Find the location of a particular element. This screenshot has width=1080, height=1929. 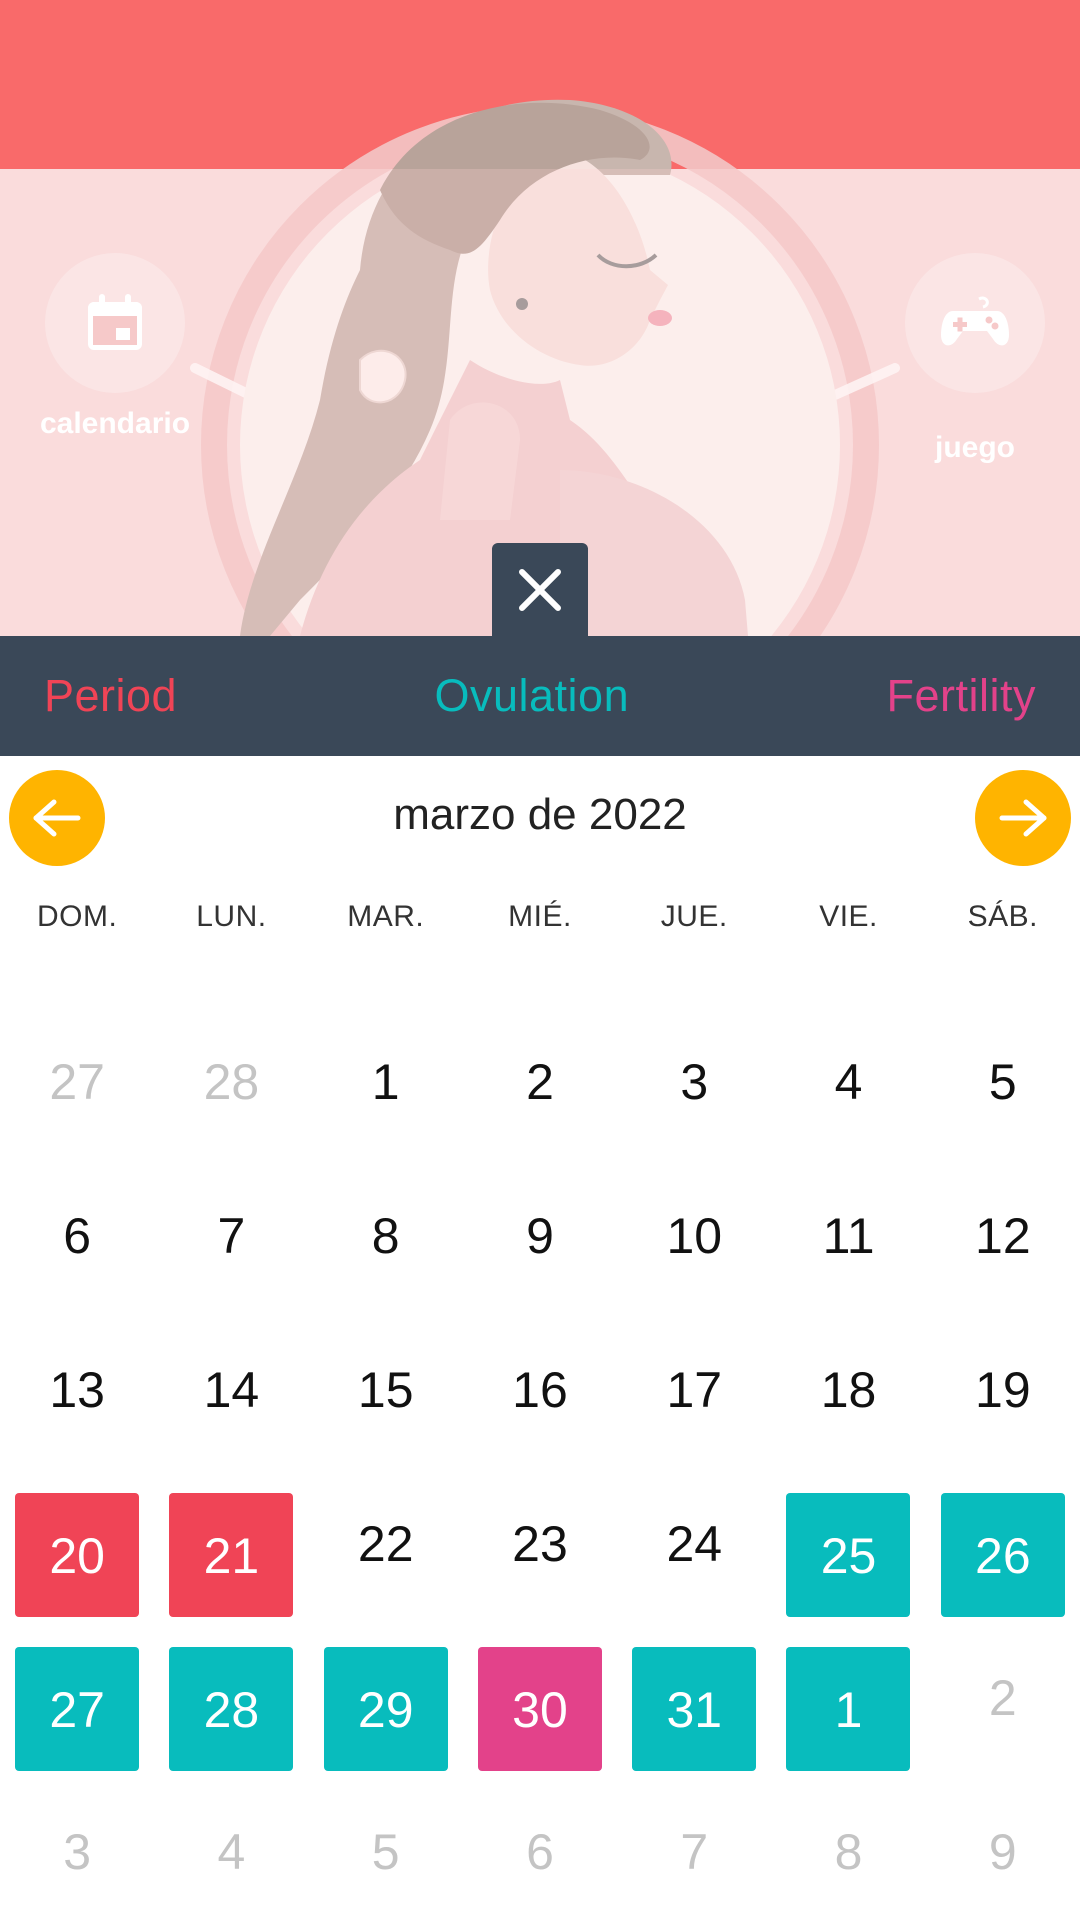

calendar-day-number: 29 is located at coordinates (385, 1710).